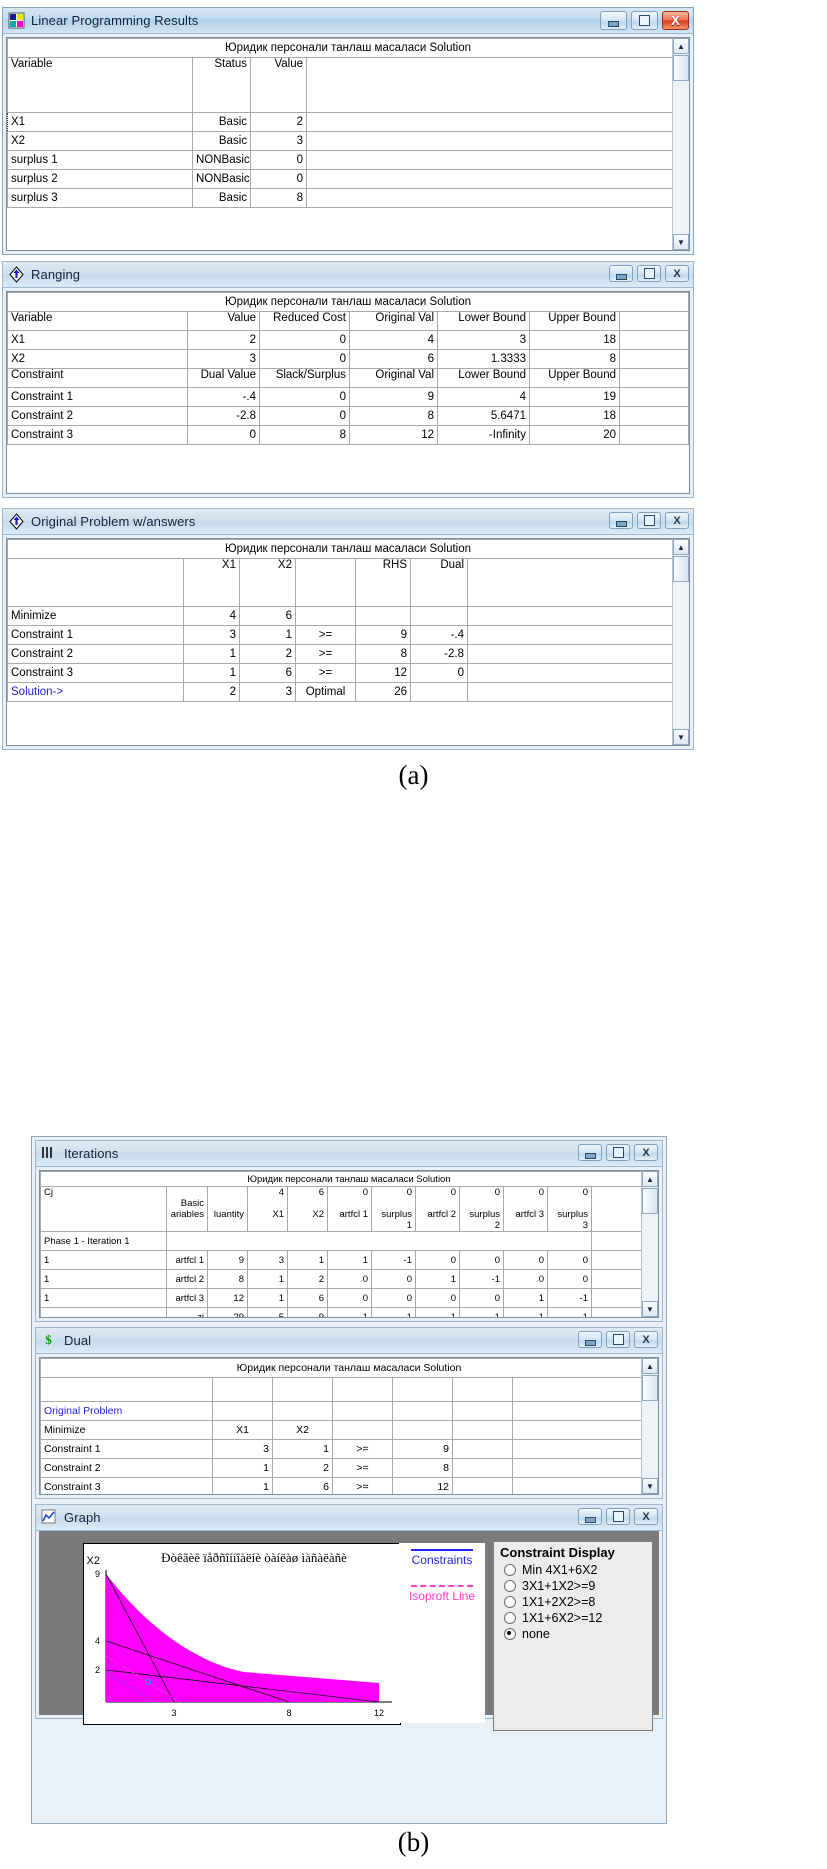  What do you see at coordinates (95, 654) in the screenshot?
I see `cell-row-label: Constraint 2` at bounding box center [95, 654].